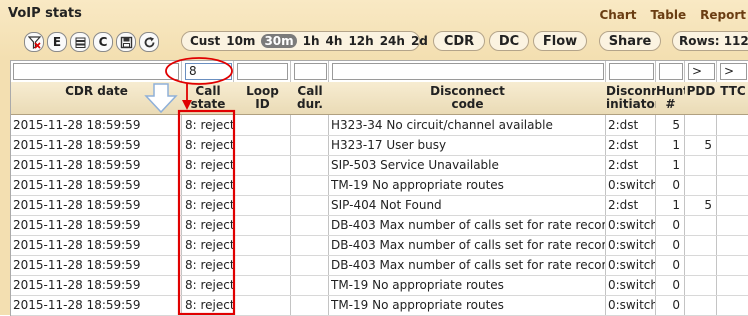 Image resolution: width=748 pixels, height=316 pixels. What do you see at coordinates (509, 41) in the screenshot?
I see `dc-button: DC` at bounding box center [509, 41].